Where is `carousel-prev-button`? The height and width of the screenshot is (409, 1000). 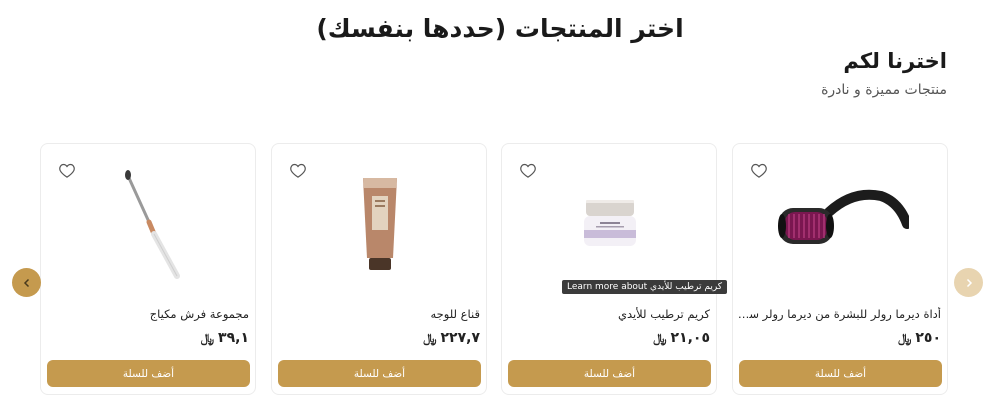
carousel-prev-button is located at coordinates (26, 282).